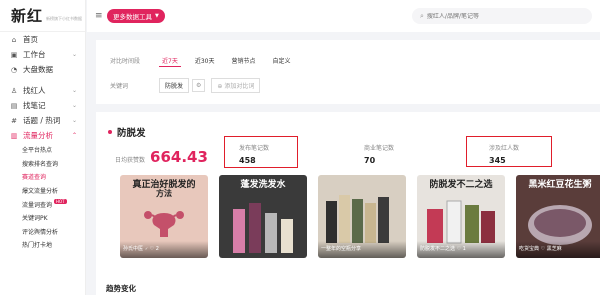 This screenshot has height=295, width=600. What do you see at coordinates (119, 86) in the screenshot?
I see `keyword-filter-label: 关键词` at bounding box center [119, 86].